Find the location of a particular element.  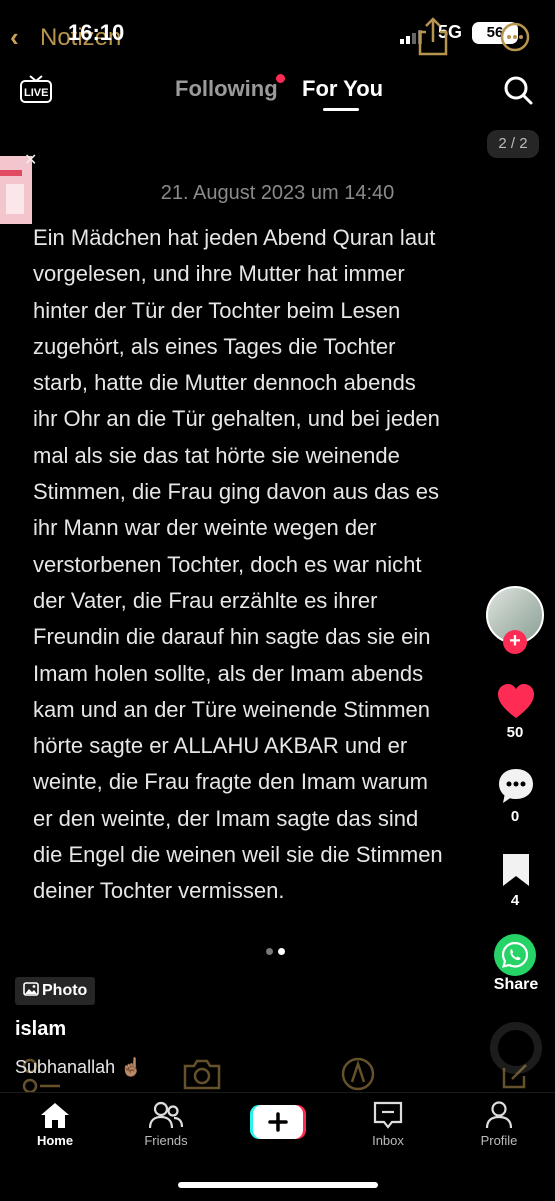

note-line: Stimmen, die Frau ging davon aus das es is located at coordinates (236, 492).